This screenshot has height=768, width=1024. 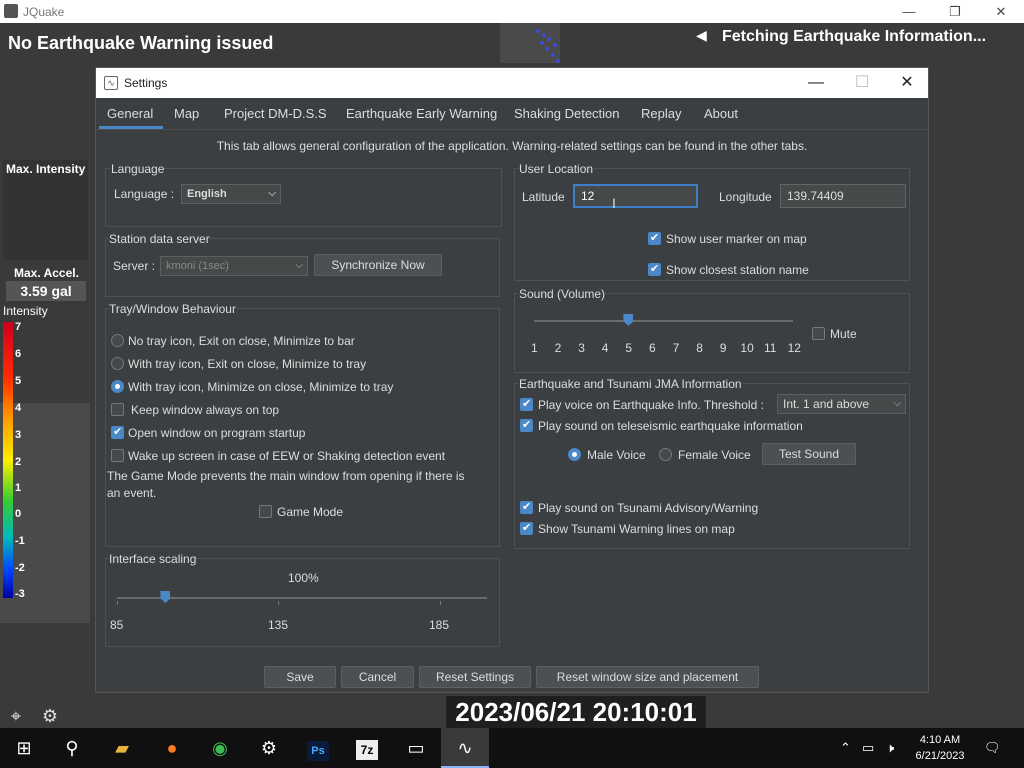 I want to click on chrome-icon: ◉, so click(x=220, y=748).